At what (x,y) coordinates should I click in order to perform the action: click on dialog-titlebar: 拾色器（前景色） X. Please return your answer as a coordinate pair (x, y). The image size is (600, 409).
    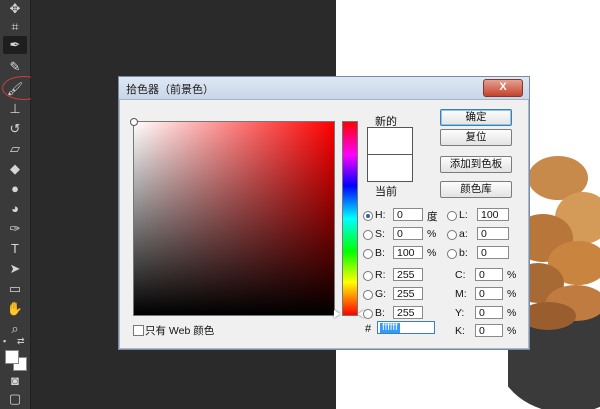
    Looking at the image, I should click on (324, 88).